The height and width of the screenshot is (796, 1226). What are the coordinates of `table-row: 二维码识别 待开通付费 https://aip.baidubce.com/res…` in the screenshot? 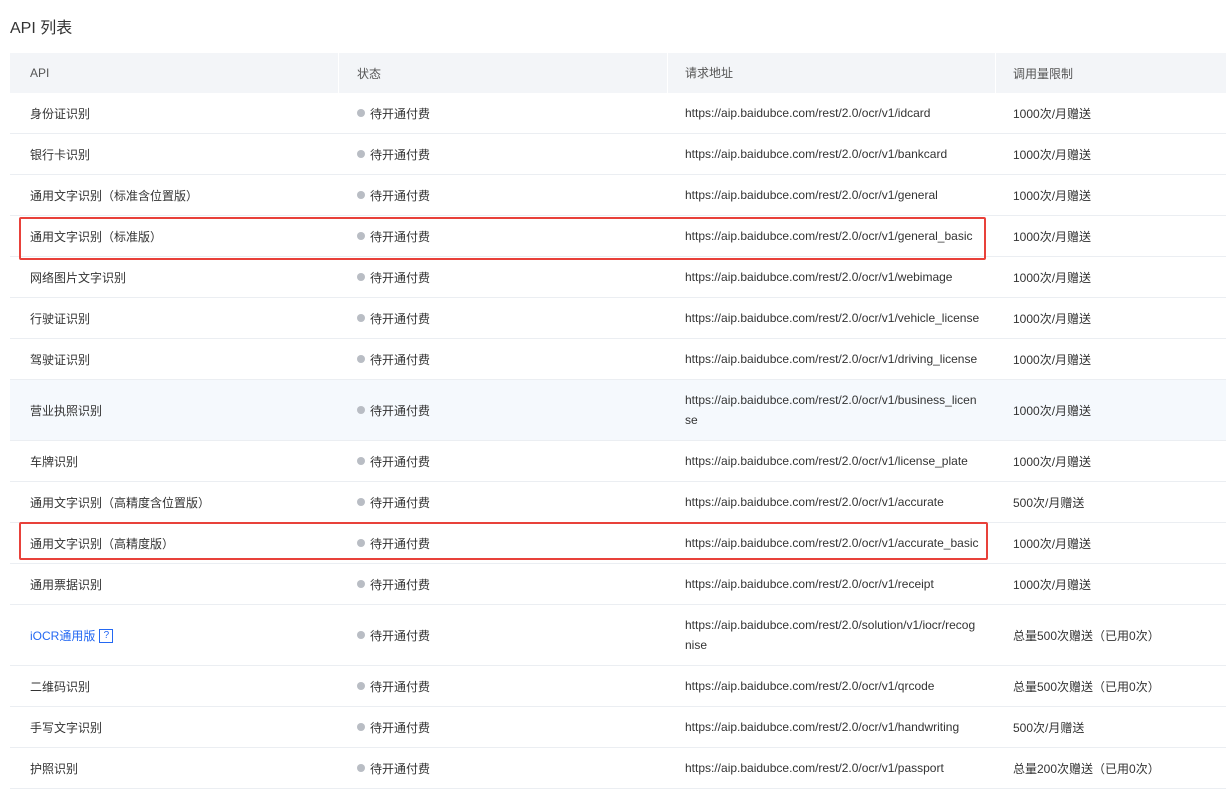 It's located at (618, 686).